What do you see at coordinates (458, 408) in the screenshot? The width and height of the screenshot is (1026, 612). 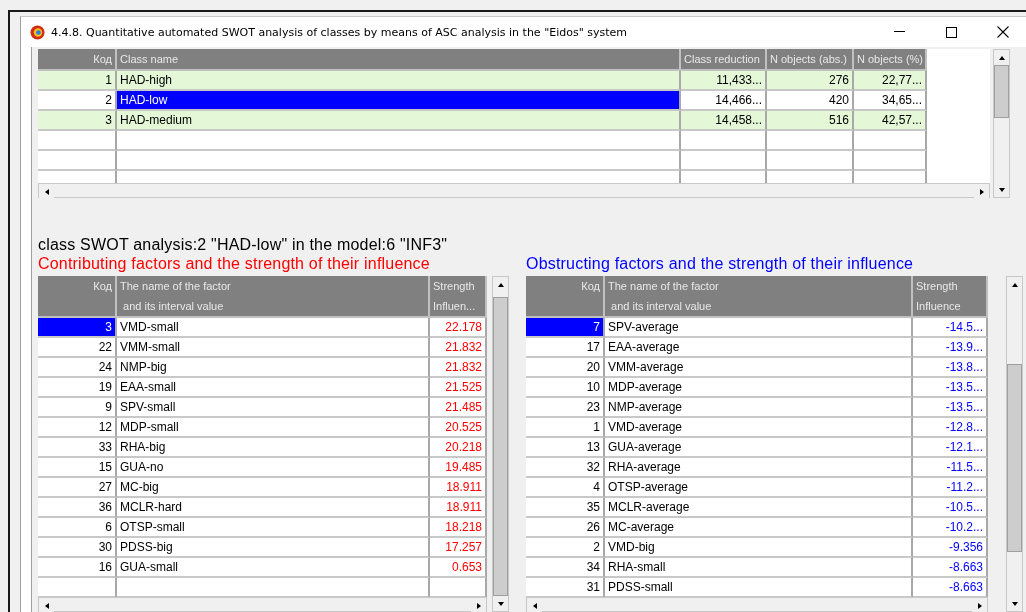 I see `table-cell: 21.485` at bounding box center [458, 408].